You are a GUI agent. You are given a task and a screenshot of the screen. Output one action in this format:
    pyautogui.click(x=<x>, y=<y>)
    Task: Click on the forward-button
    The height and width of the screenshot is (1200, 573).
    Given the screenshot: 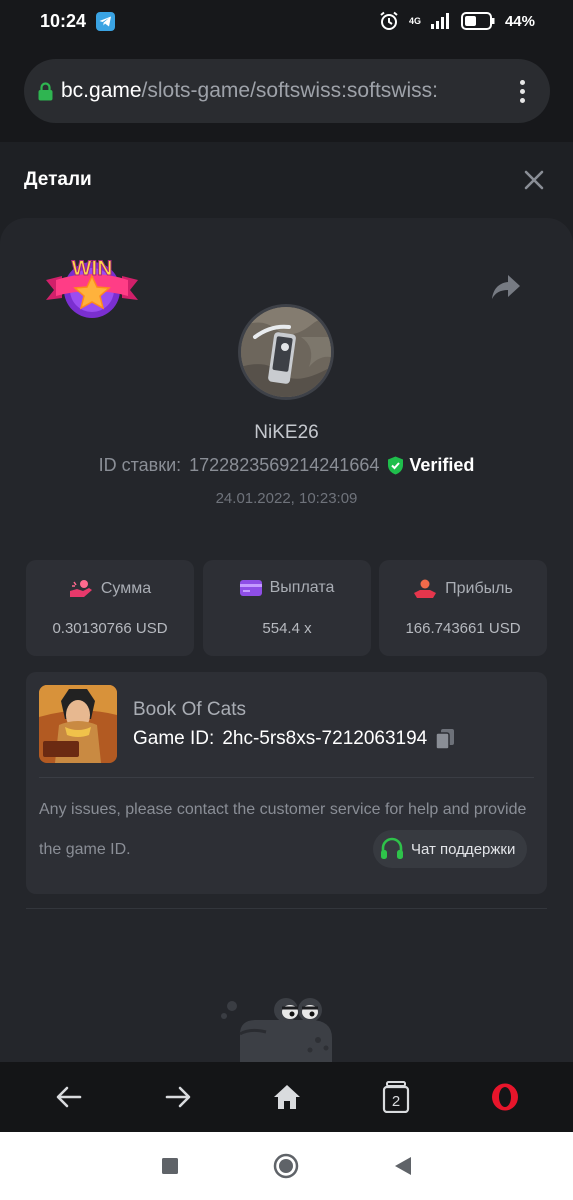 What is the action you would take?
    pyautogui.click(x=178, y=1097)
    